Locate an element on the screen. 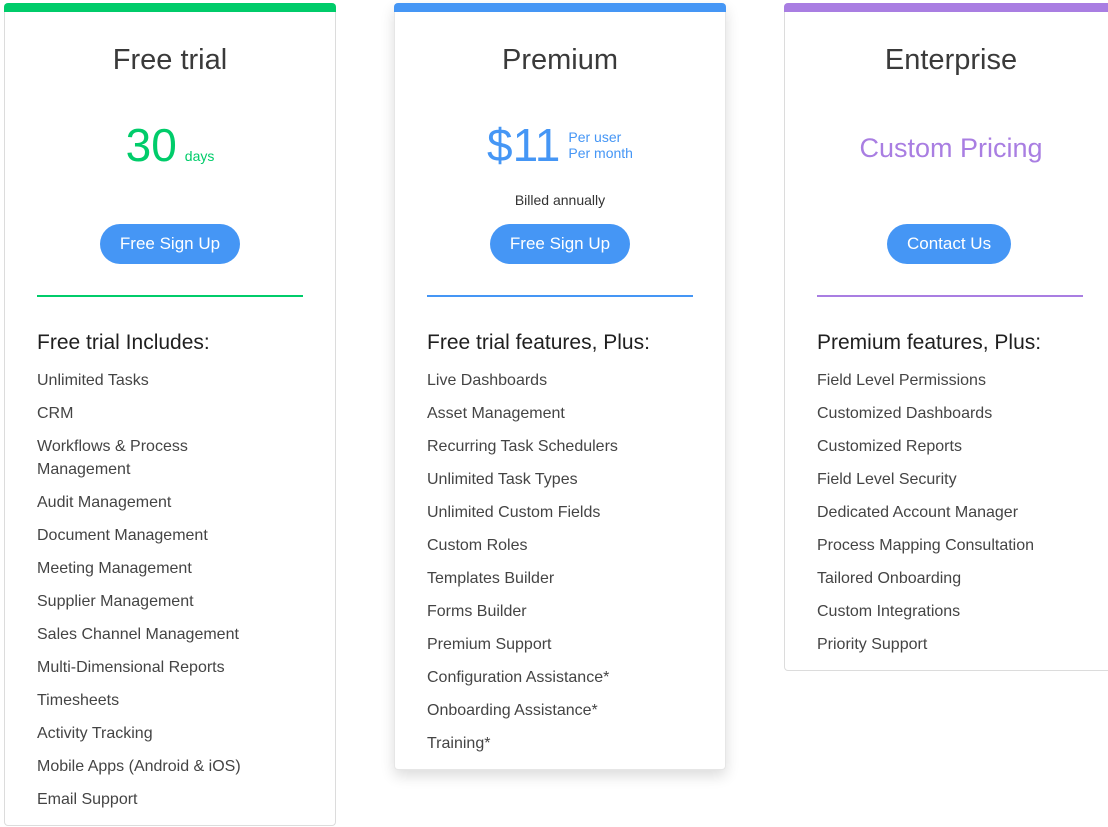  feature-item: Email Support is located at coordinates (87, 799).